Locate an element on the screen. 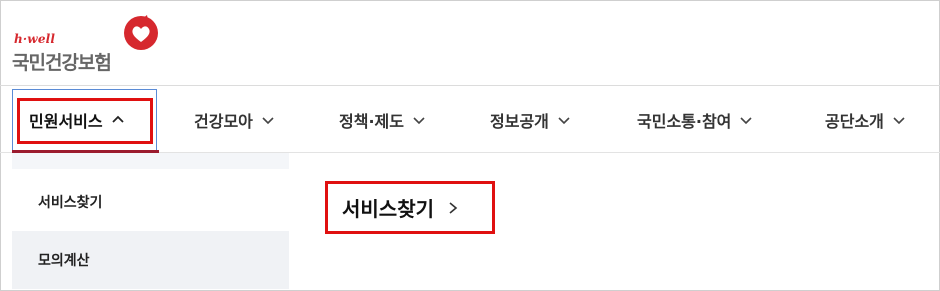  chevron-right-icon is located at coordinates (453, 207).